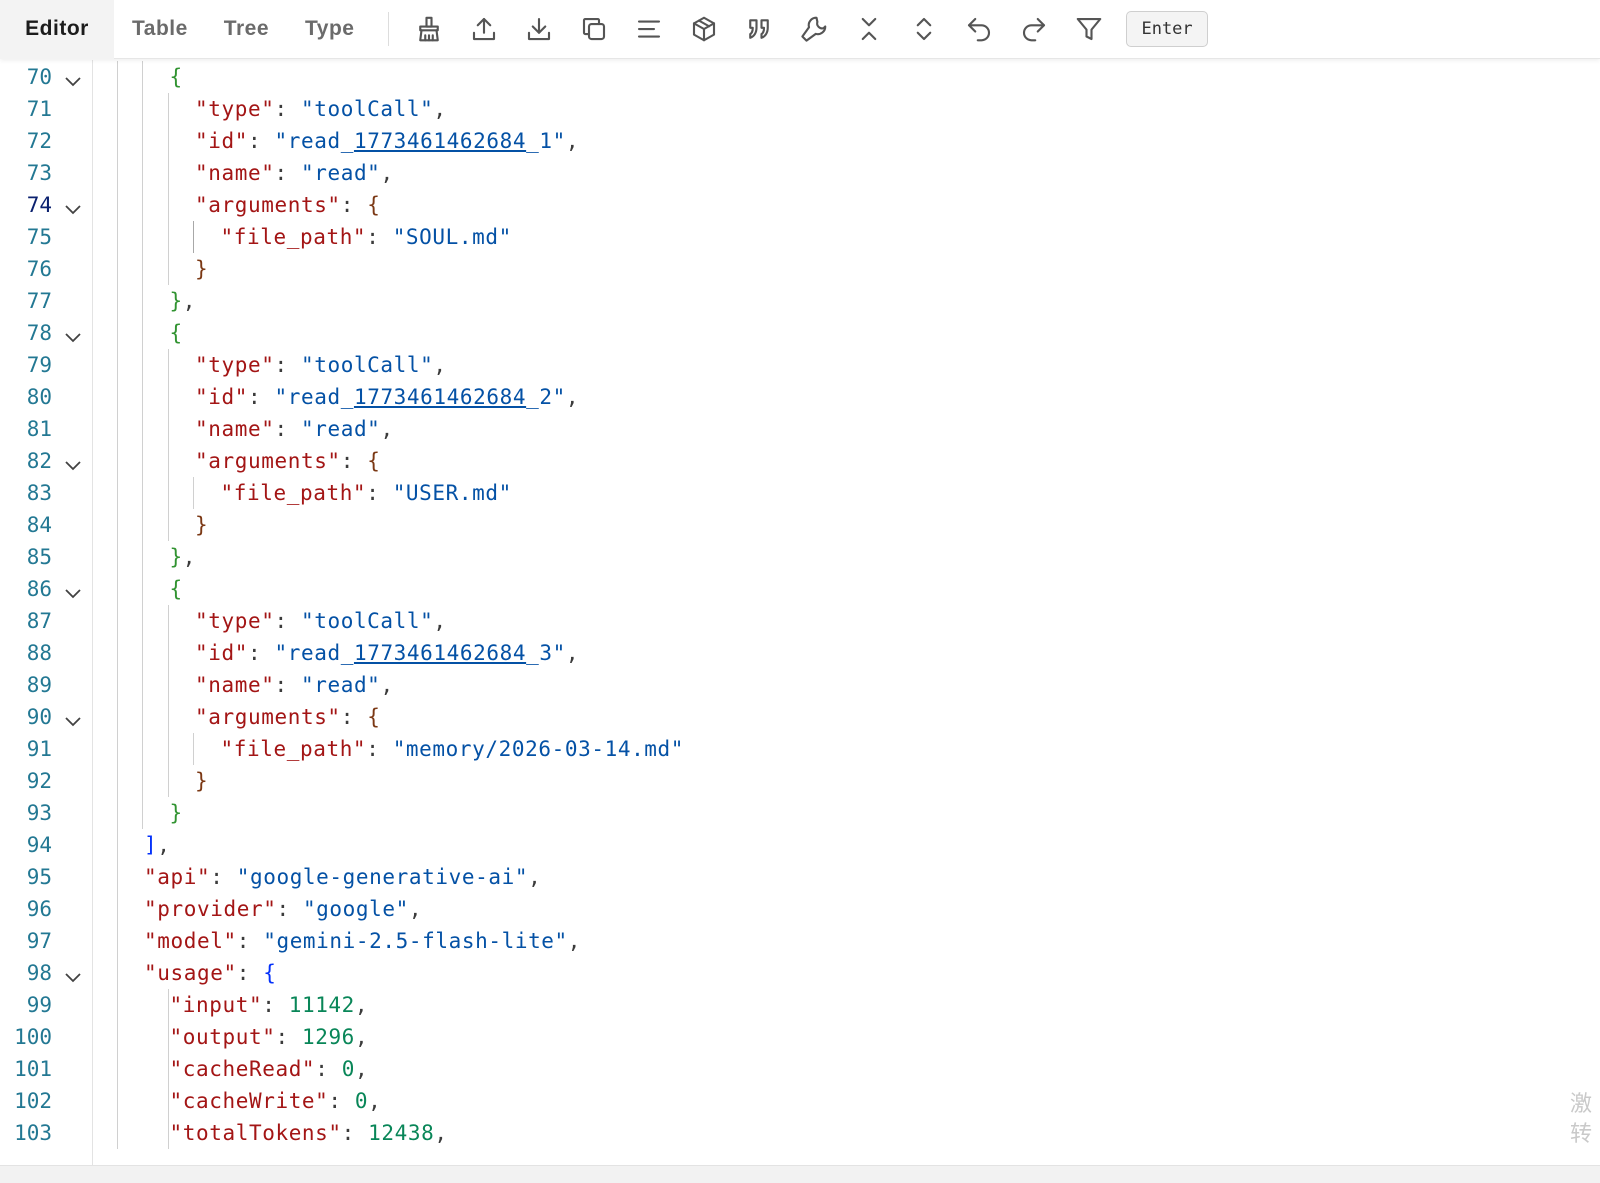 The height and width of the screenshot is (1183, 1600). I want to click on code-line: "totalTokens": 12438,, so click(309, 1133).